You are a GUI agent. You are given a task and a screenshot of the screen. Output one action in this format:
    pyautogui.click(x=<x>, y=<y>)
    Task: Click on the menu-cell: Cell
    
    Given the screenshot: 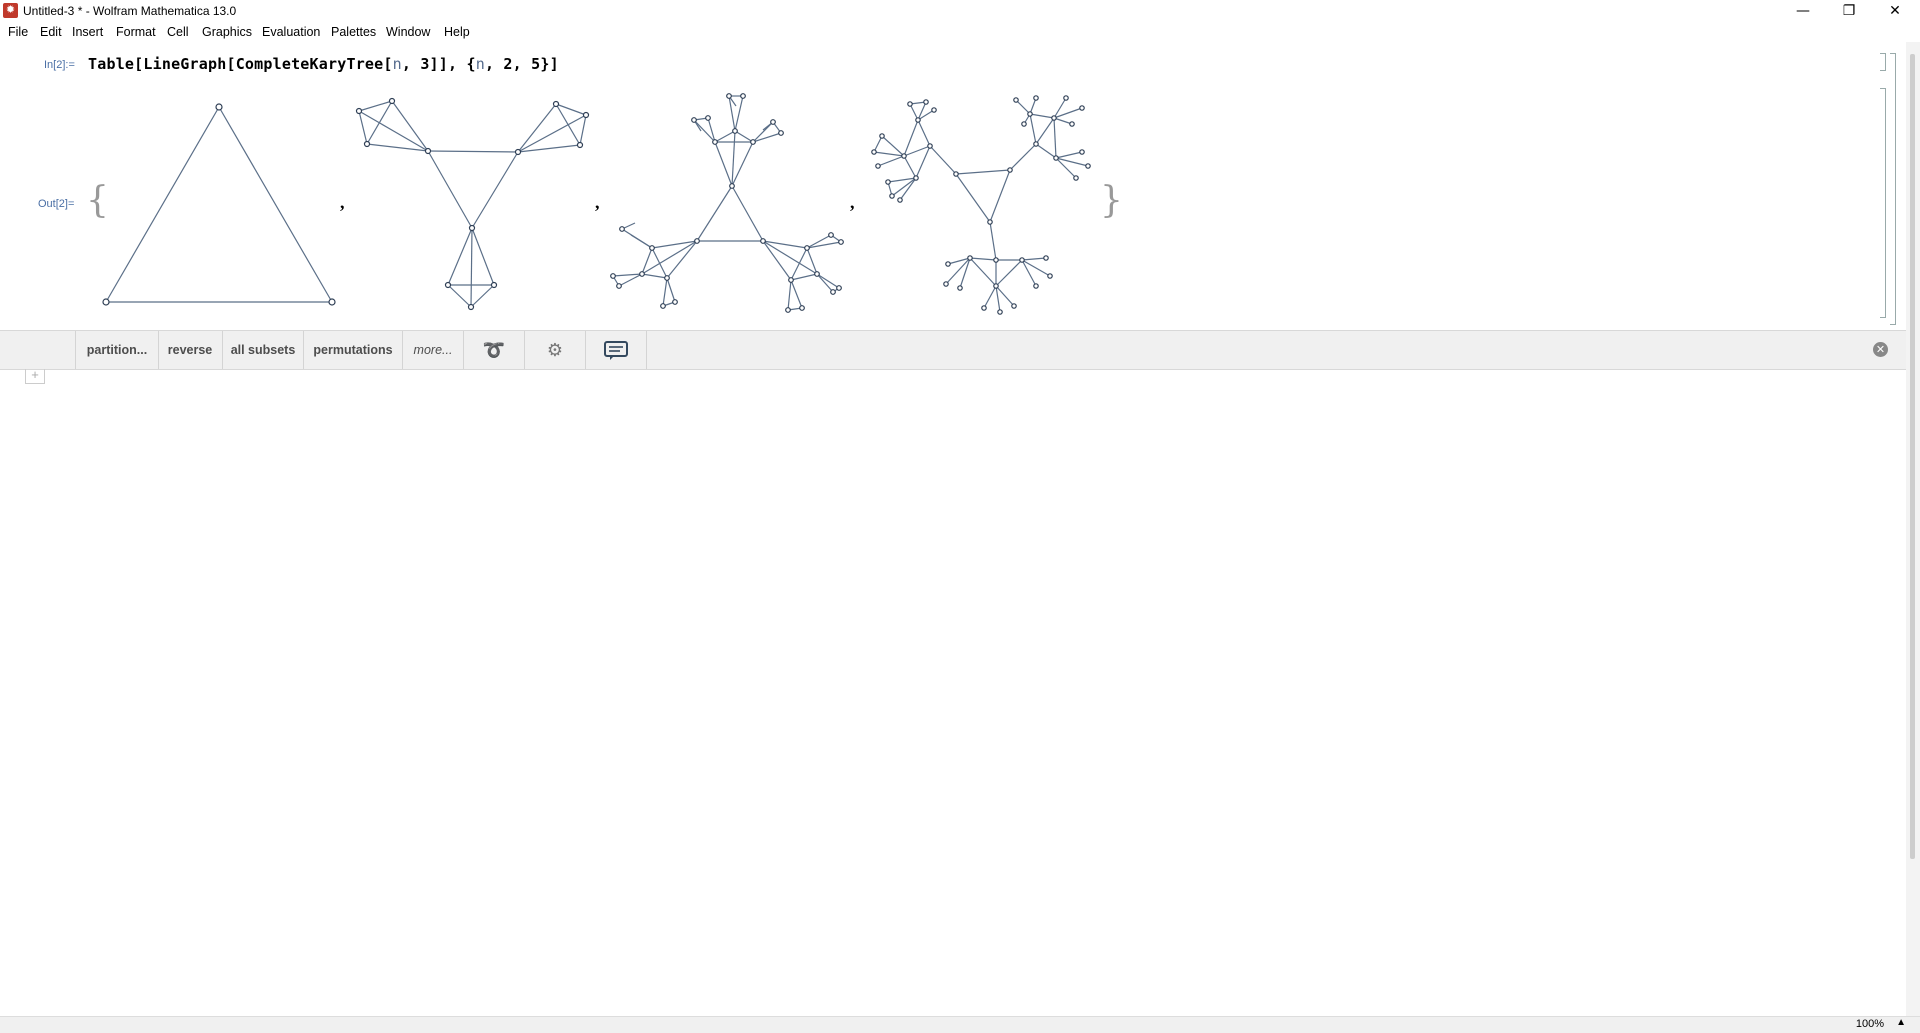 What is the action you would take?
    pyautogui.click(x=178, y=32)
    